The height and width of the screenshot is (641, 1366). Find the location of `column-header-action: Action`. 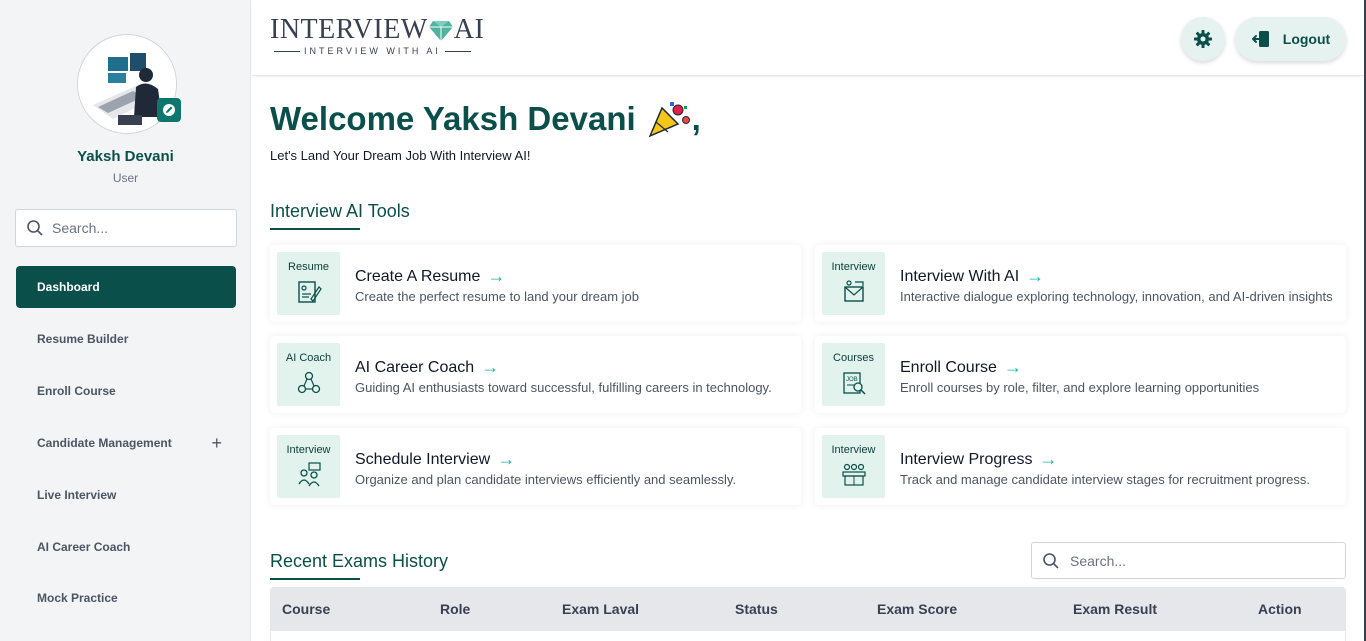

column-header-action: Action is located at coordinates (1280, 609).